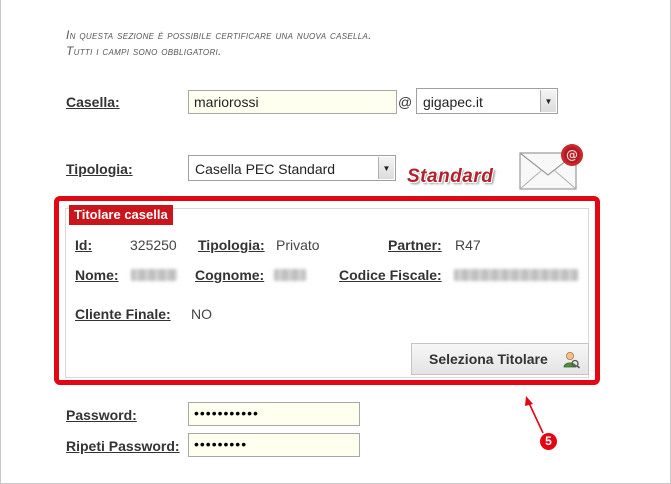 The height and width of the screenshot is (484, 671). I want to click on repeat-password-input: •••••••••, so click(274, 445).